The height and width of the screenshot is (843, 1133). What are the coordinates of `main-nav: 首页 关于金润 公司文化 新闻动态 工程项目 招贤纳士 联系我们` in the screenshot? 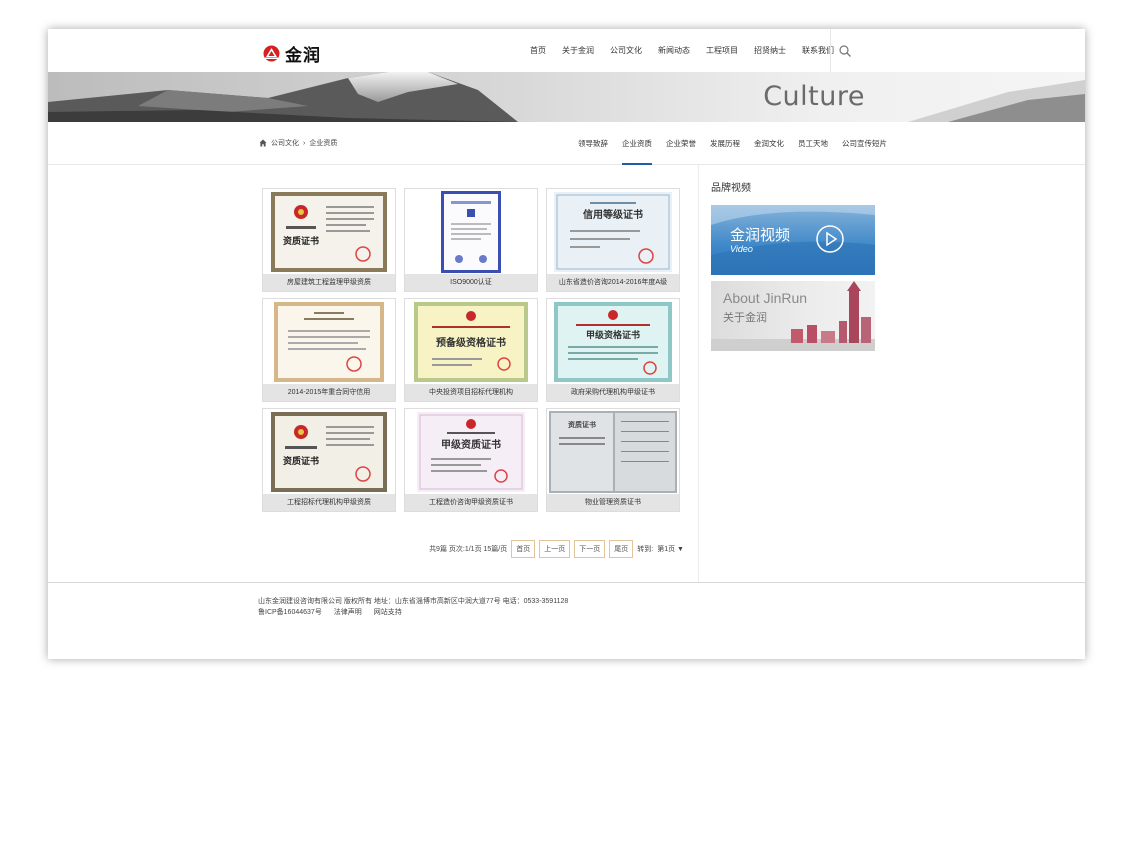 It's located at (682, 50).